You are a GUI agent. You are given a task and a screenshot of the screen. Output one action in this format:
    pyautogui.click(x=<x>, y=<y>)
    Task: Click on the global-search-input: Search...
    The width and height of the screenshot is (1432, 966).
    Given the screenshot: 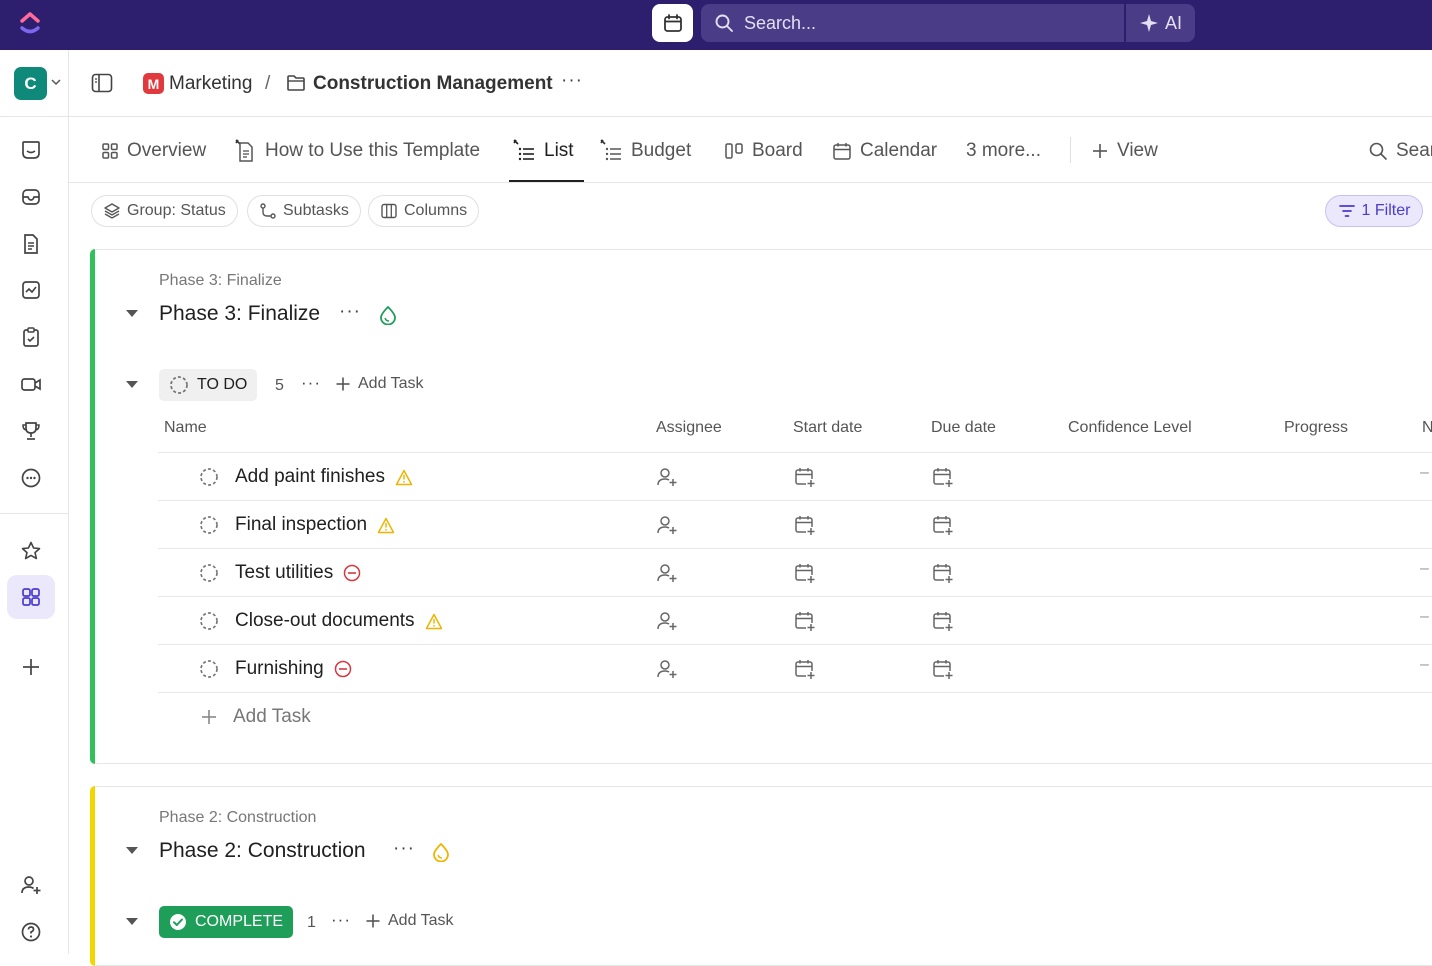 What is the action you would take?
    pyautogui.click(x=912, y=23)
    